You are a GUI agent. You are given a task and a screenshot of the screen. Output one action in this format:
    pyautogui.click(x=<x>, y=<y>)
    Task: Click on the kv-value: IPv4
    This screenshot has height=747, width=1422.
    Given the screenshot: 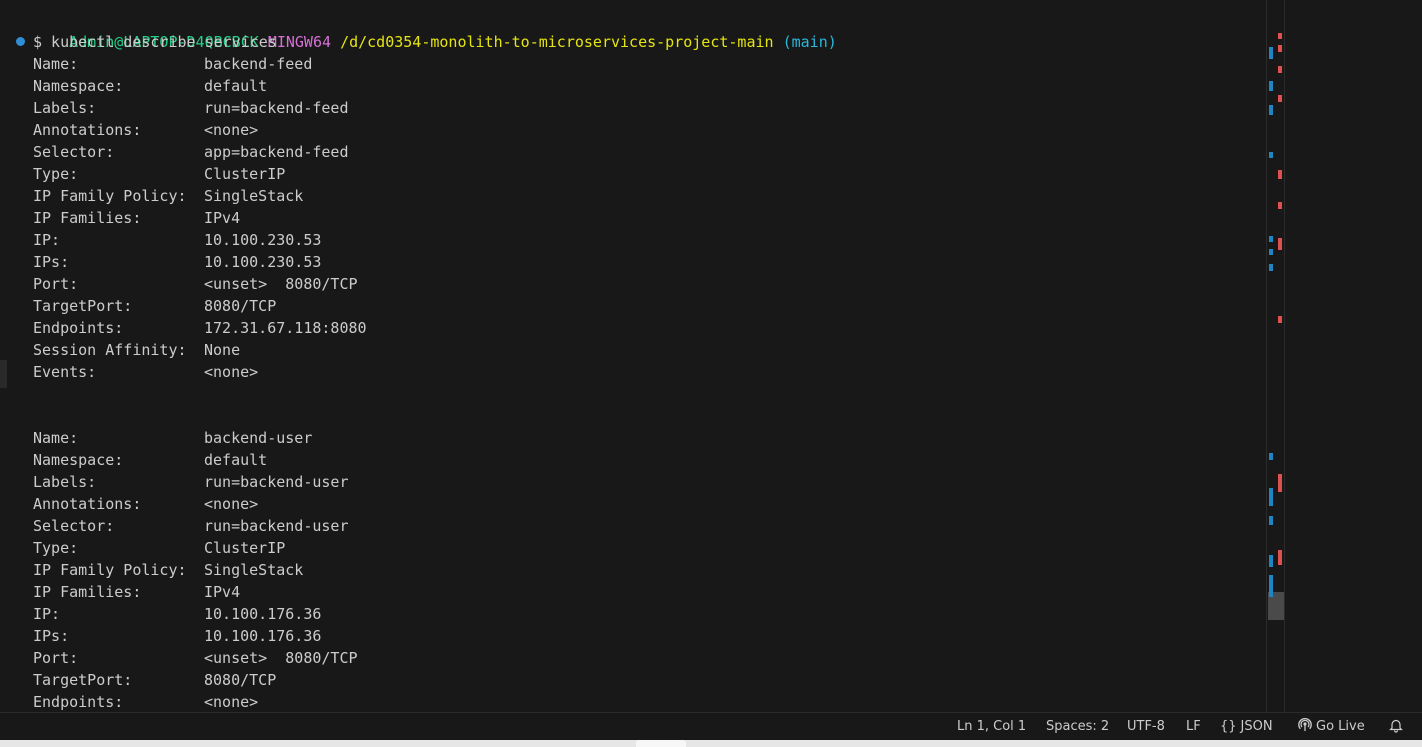 What is the action you would take?
    pyautogui.click(x=222, y=592)
    